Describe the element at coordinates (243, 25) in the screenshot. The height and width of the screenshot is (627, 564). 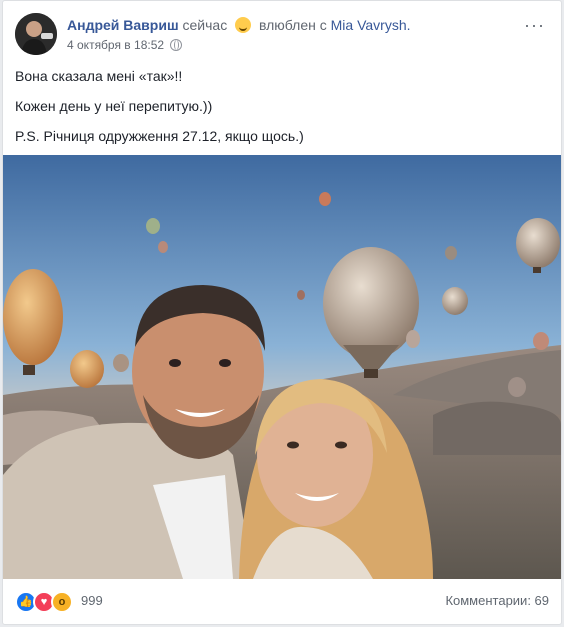
I see `in-love-emoji-icon` at that location.